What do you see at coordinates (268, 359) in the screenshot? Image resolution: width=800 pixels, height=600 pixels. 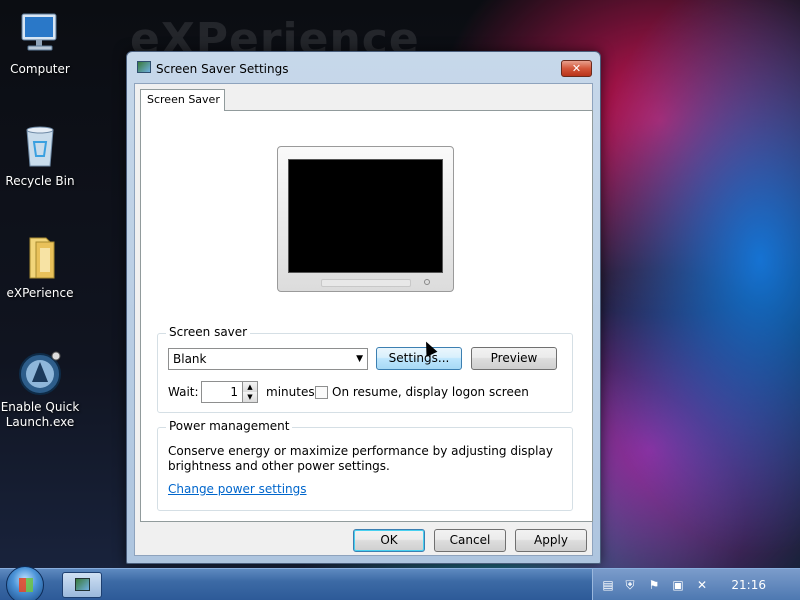 I see `screen-saver-select: Blank ▼` at bounding box center [268, 359].